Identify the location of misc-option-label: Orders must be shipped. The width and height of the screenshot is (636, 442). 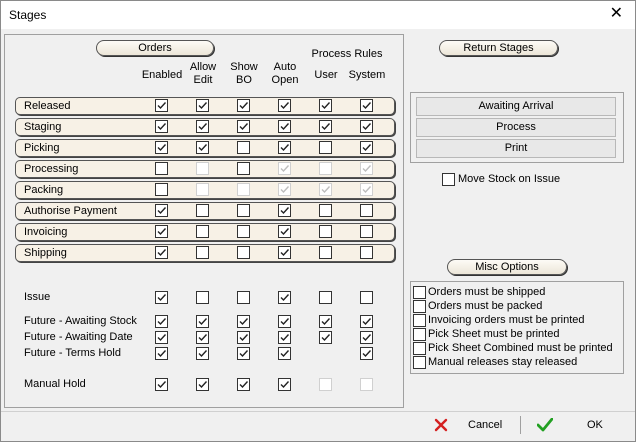
(487, 292).